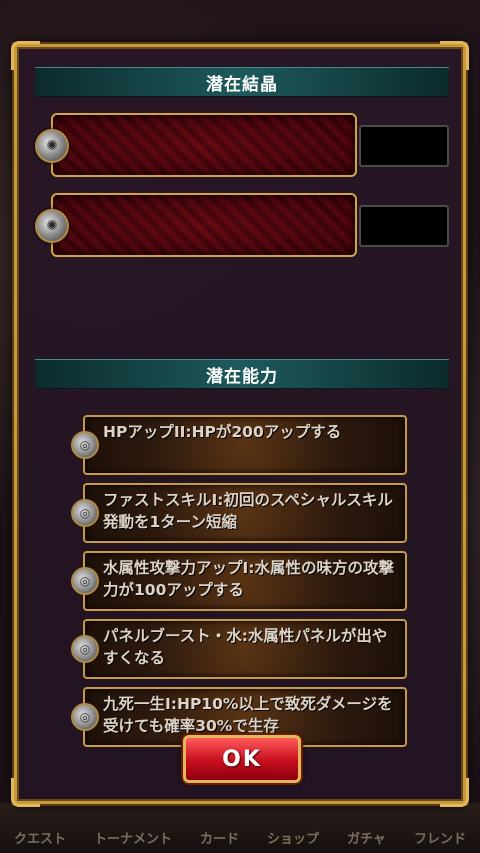  What do you see at coordinates (366, 840) in the screenshot?
I see `nav-gacha: ガチャ` at bounding box center [366, 840].